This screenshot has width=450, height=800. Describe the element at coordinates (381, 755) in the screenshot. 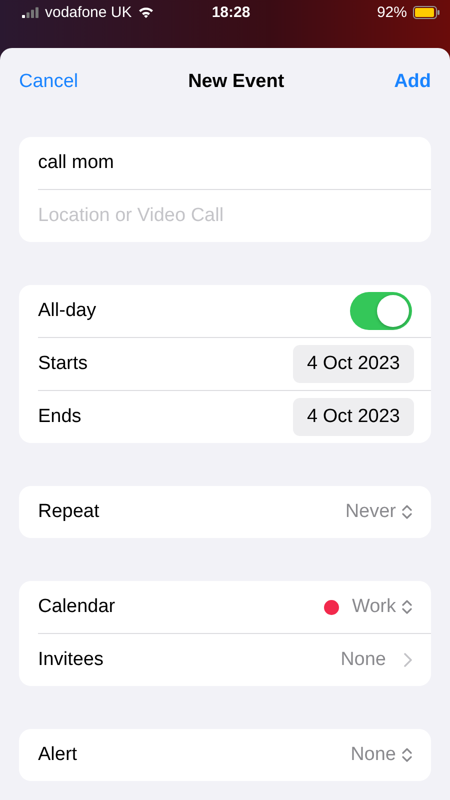

I see `picker-button: None` at that location.